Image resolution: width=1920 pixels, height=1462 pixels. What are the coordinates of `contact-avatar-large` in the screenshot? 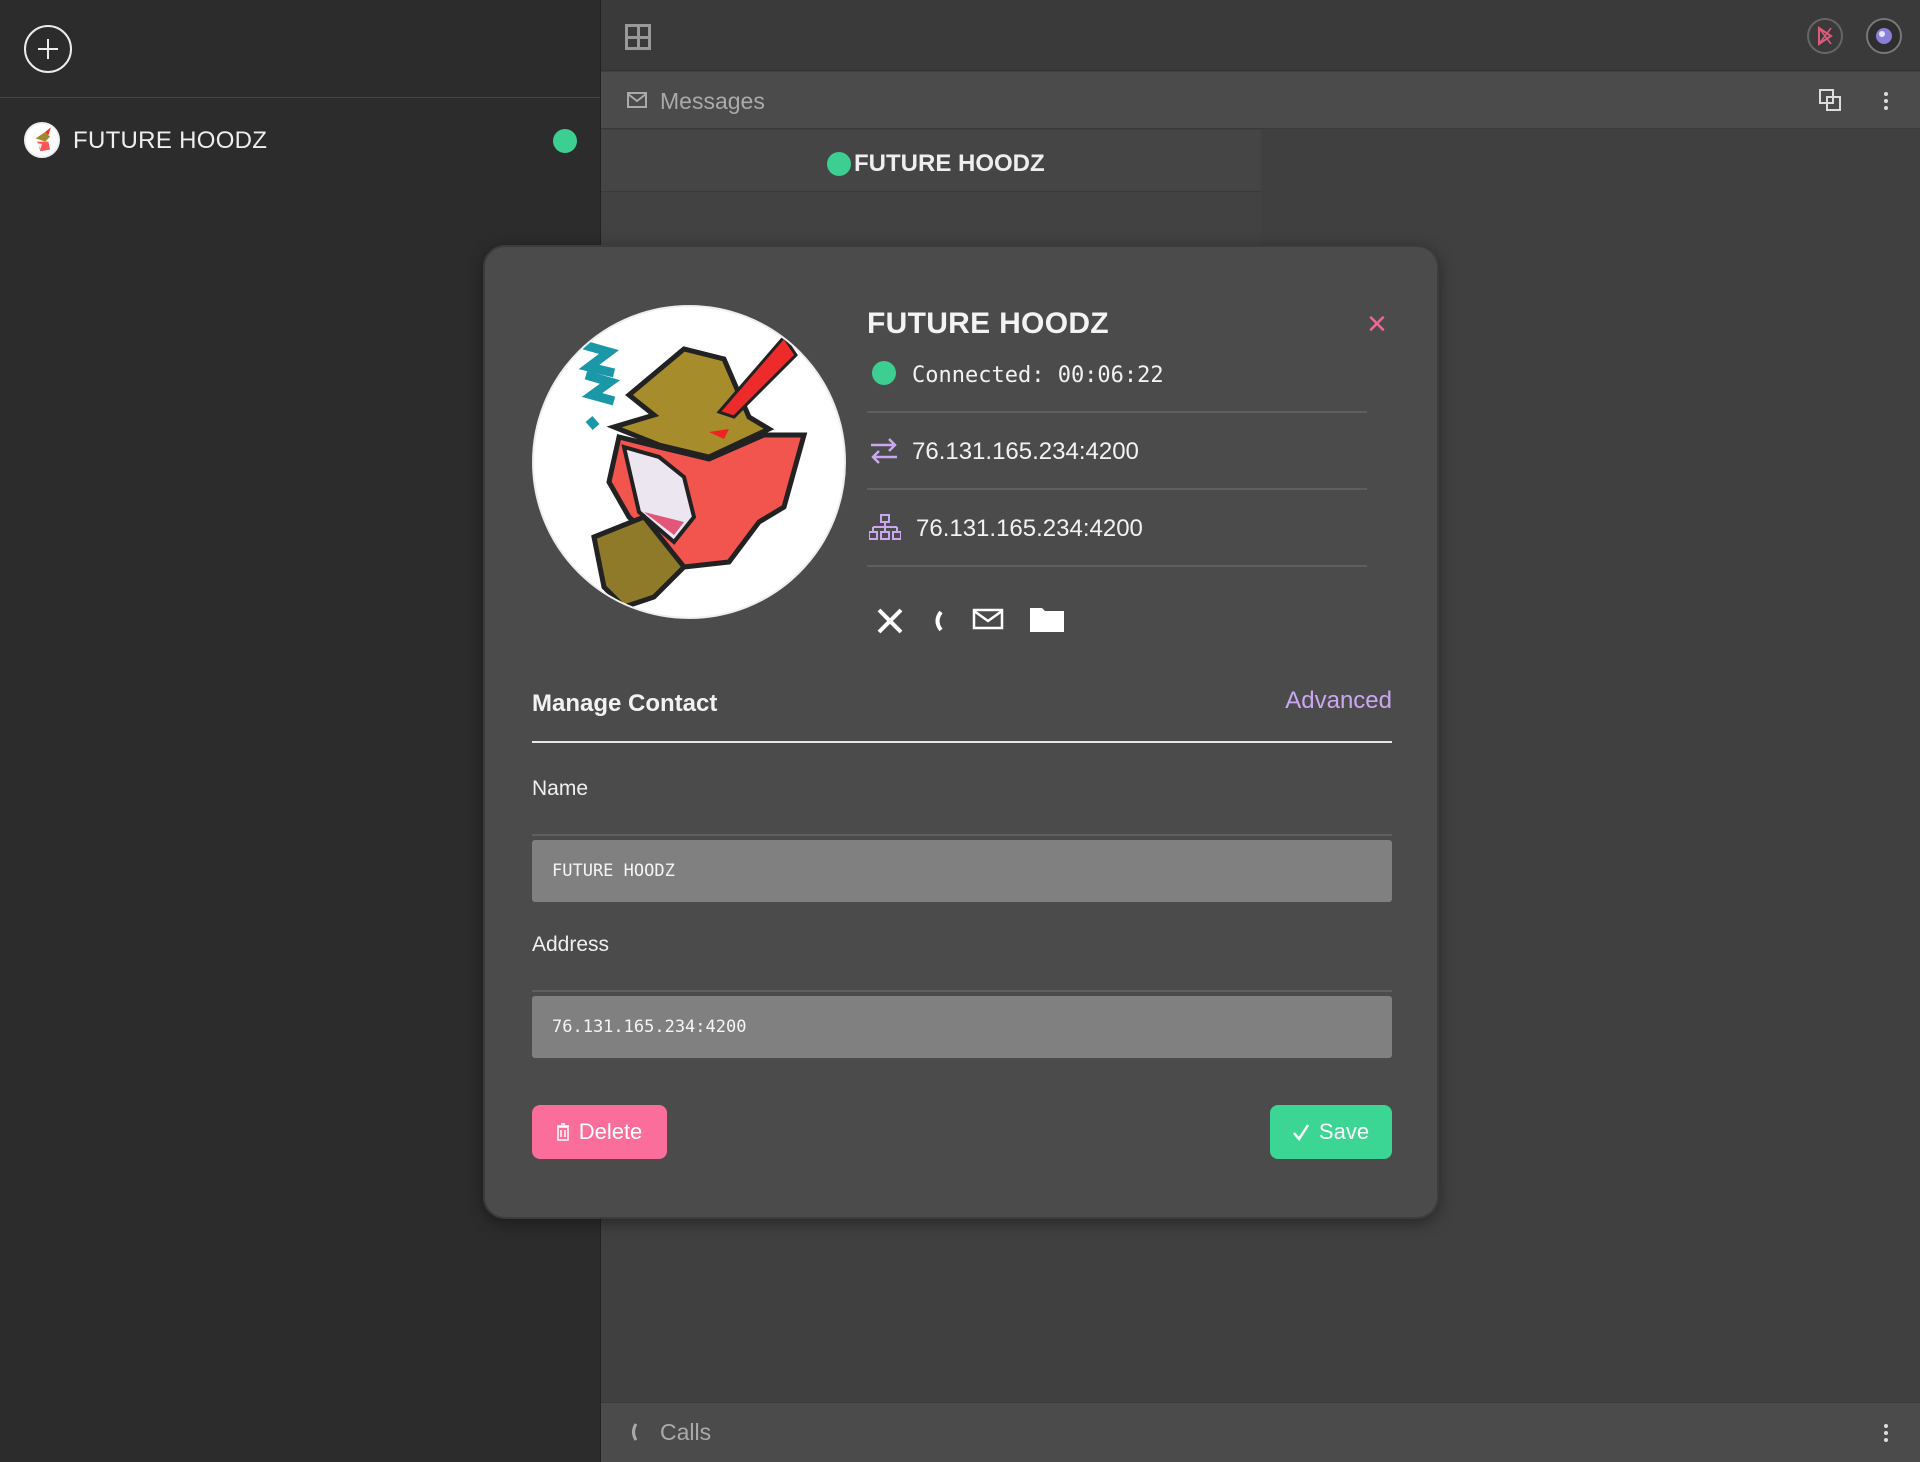 It's located at (689, 462).